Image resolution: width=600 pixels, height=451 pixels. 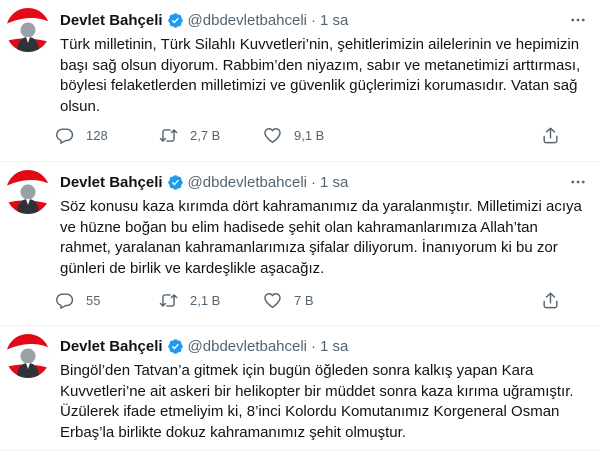 What do you see at coordinates (205, 300) in the screenshot?
I see `retweet-count: 2,1 B` at bounding box center [205, 300].